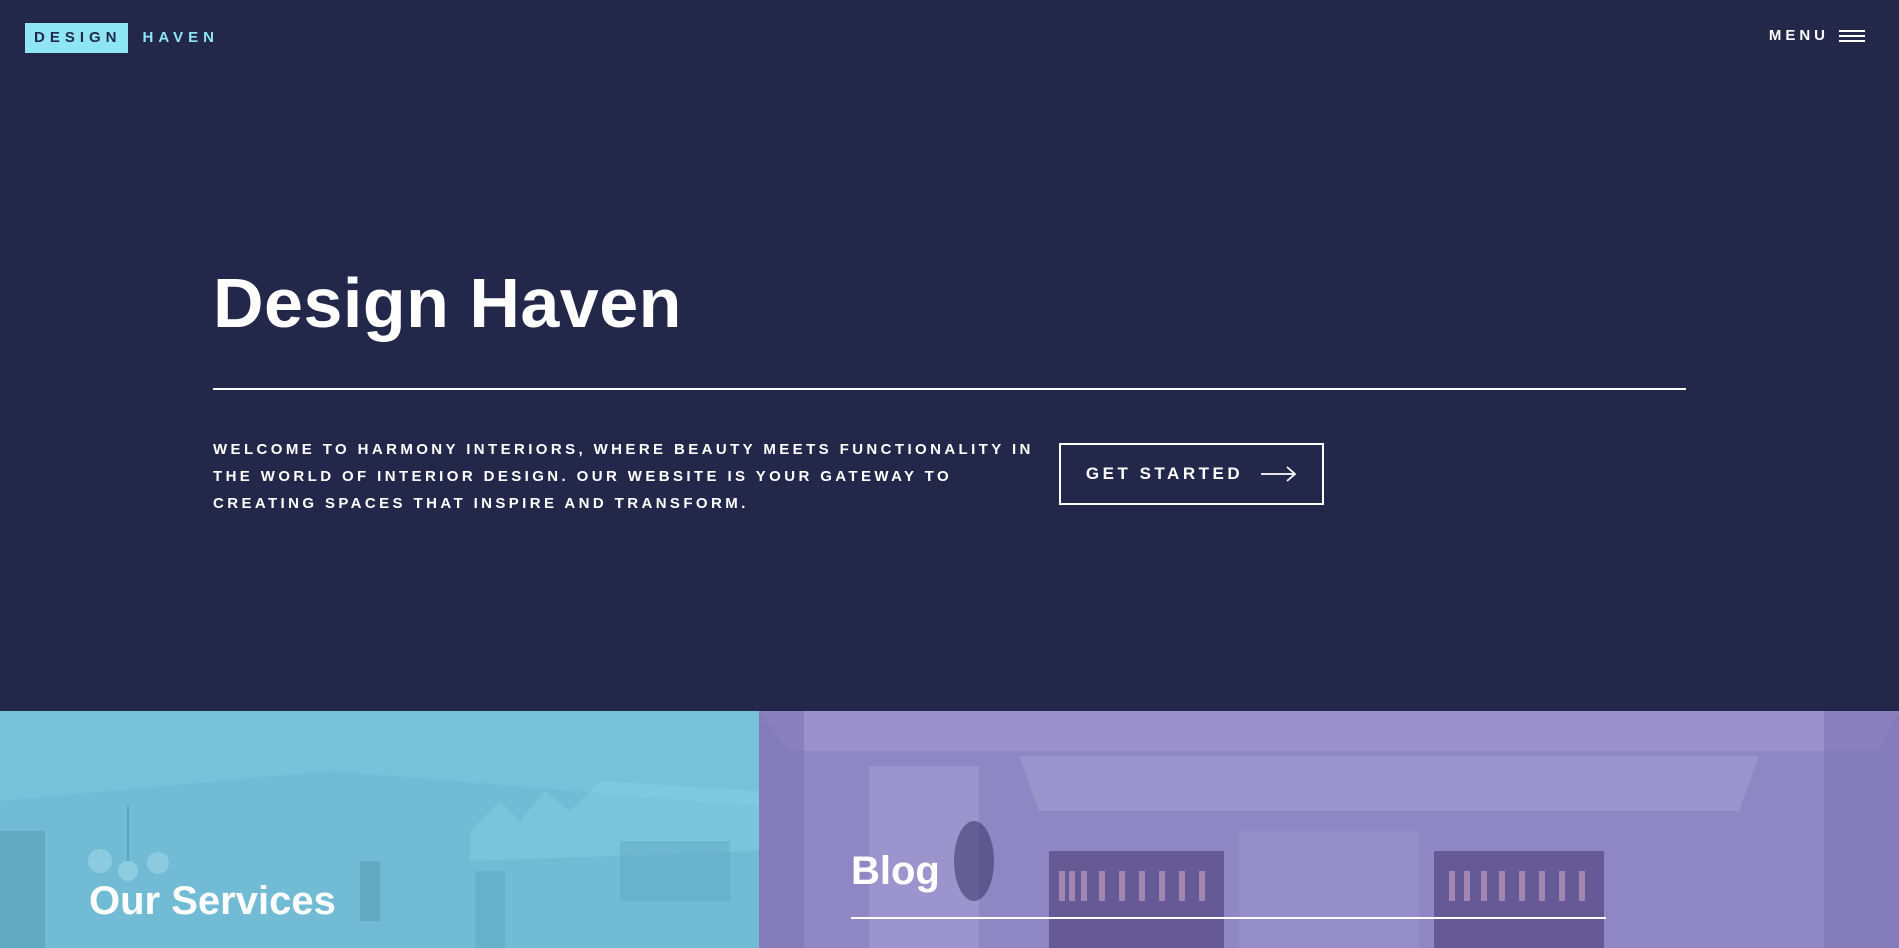 The width and height of the screenshot is (1899, 948). I want to click on blog-title: Blog, so click(895, 871).